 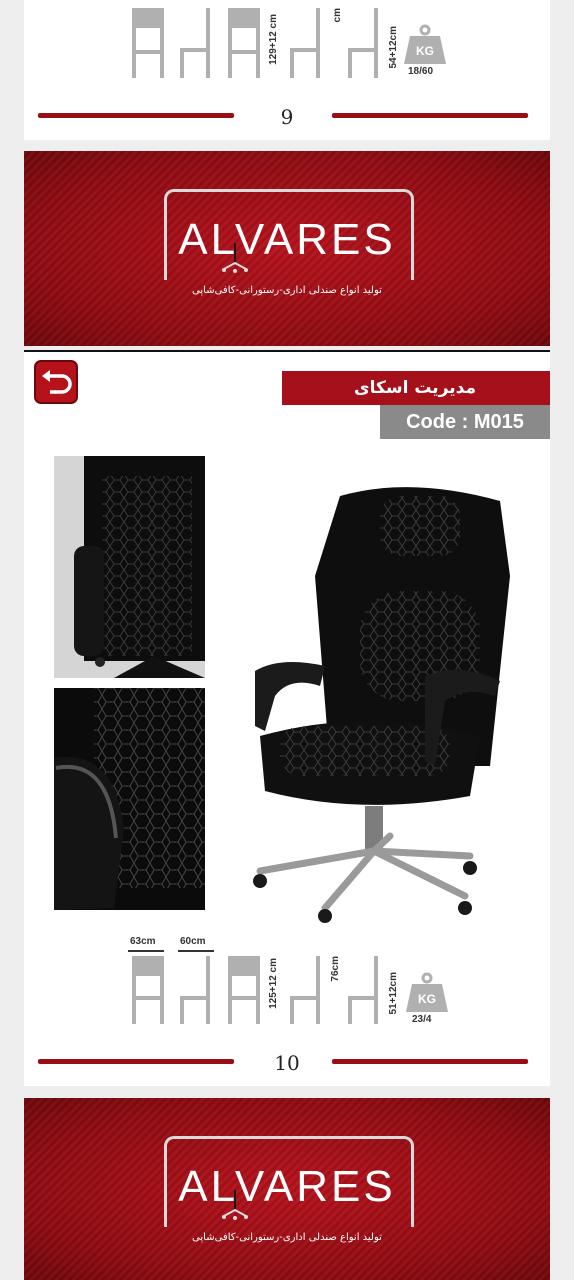 I want to click on dim-depth-line, so click(x=146, y=951).